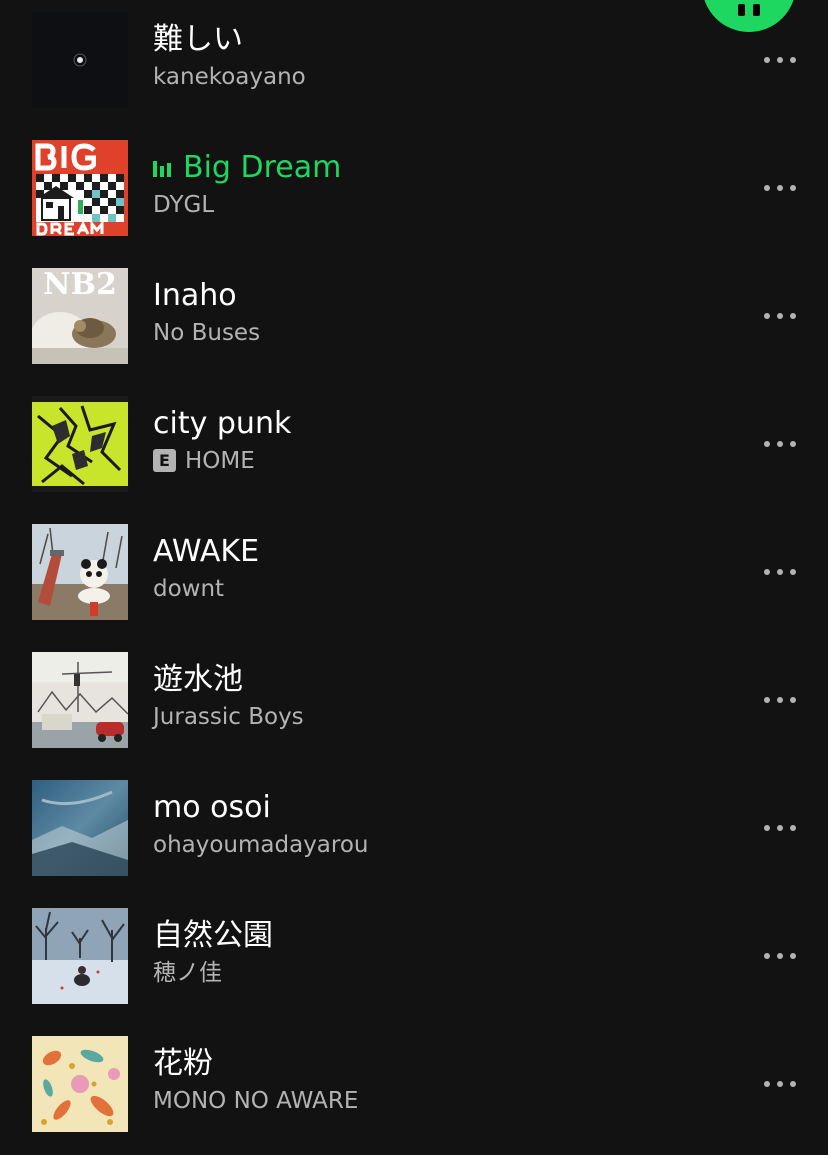 This screenshot has width=828, height=1155. I want to click on track-artist: DYGL, so click(184, 205).